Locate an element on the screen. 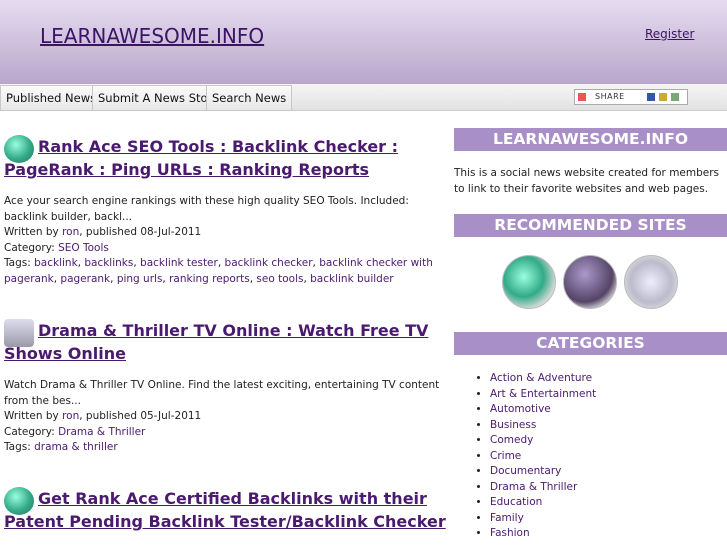  list-item: Family is located at coordinates (543, 519).